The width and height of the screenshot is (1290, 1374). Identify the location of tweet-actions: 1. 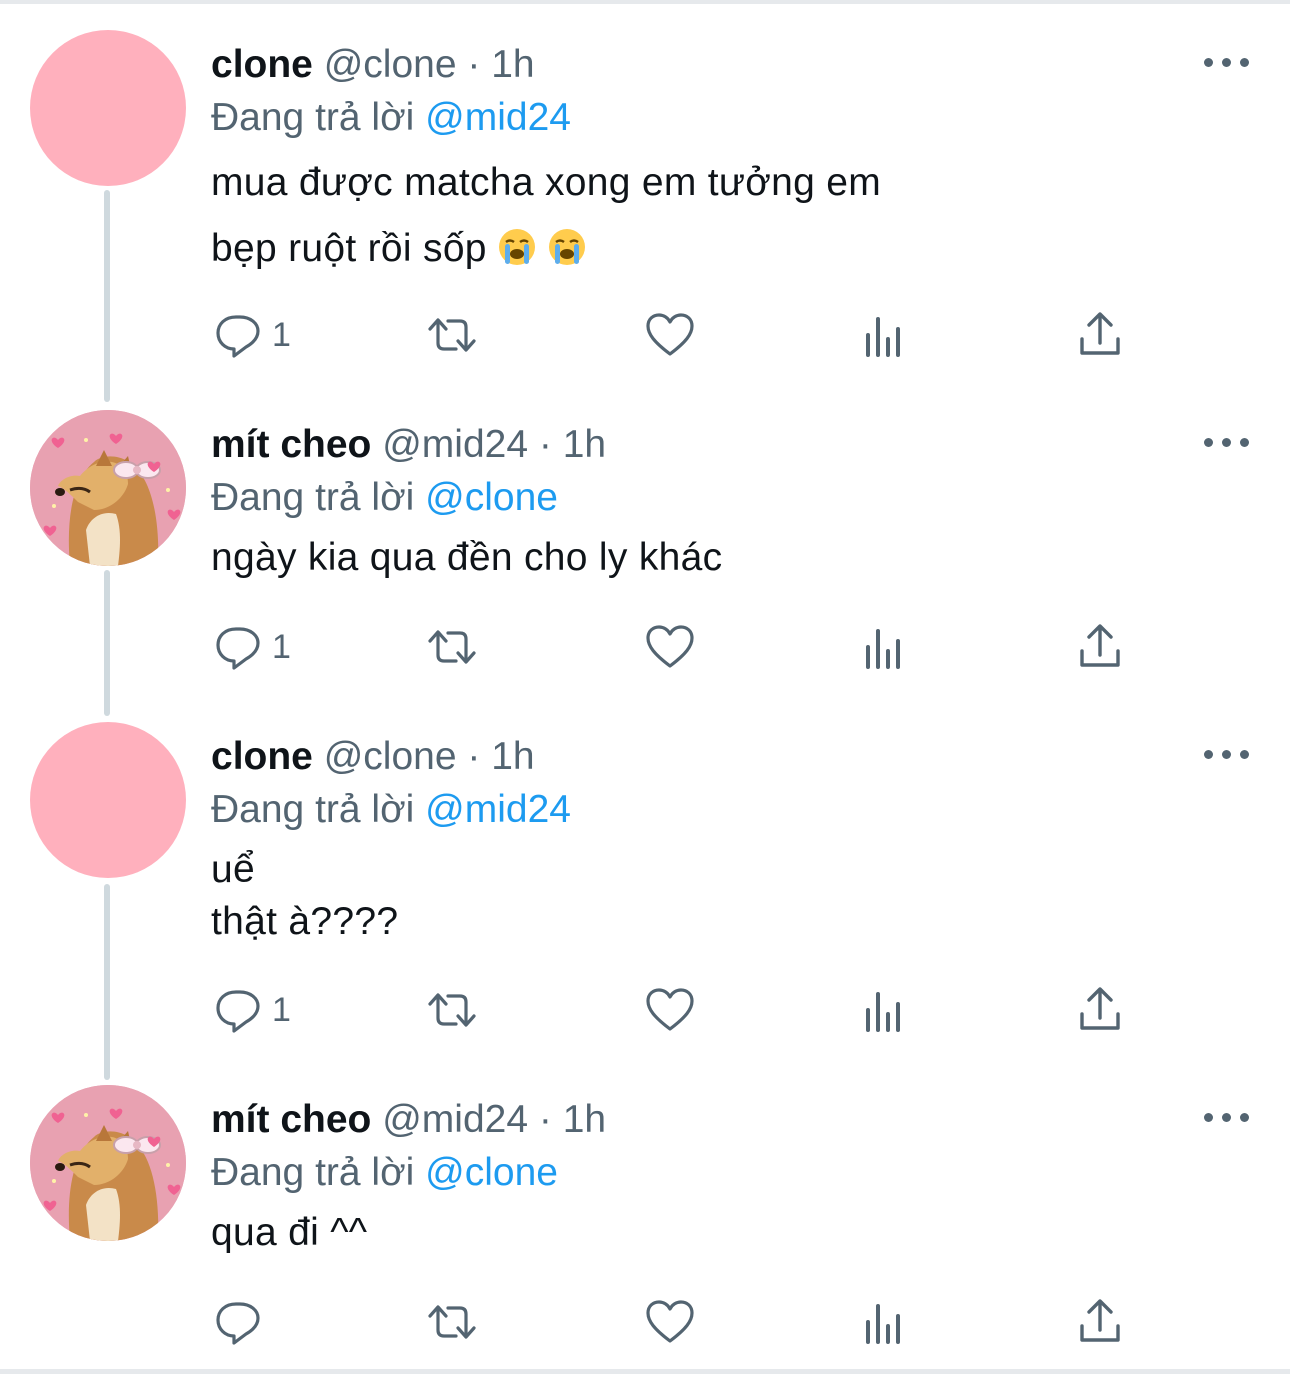
(645, 1010).